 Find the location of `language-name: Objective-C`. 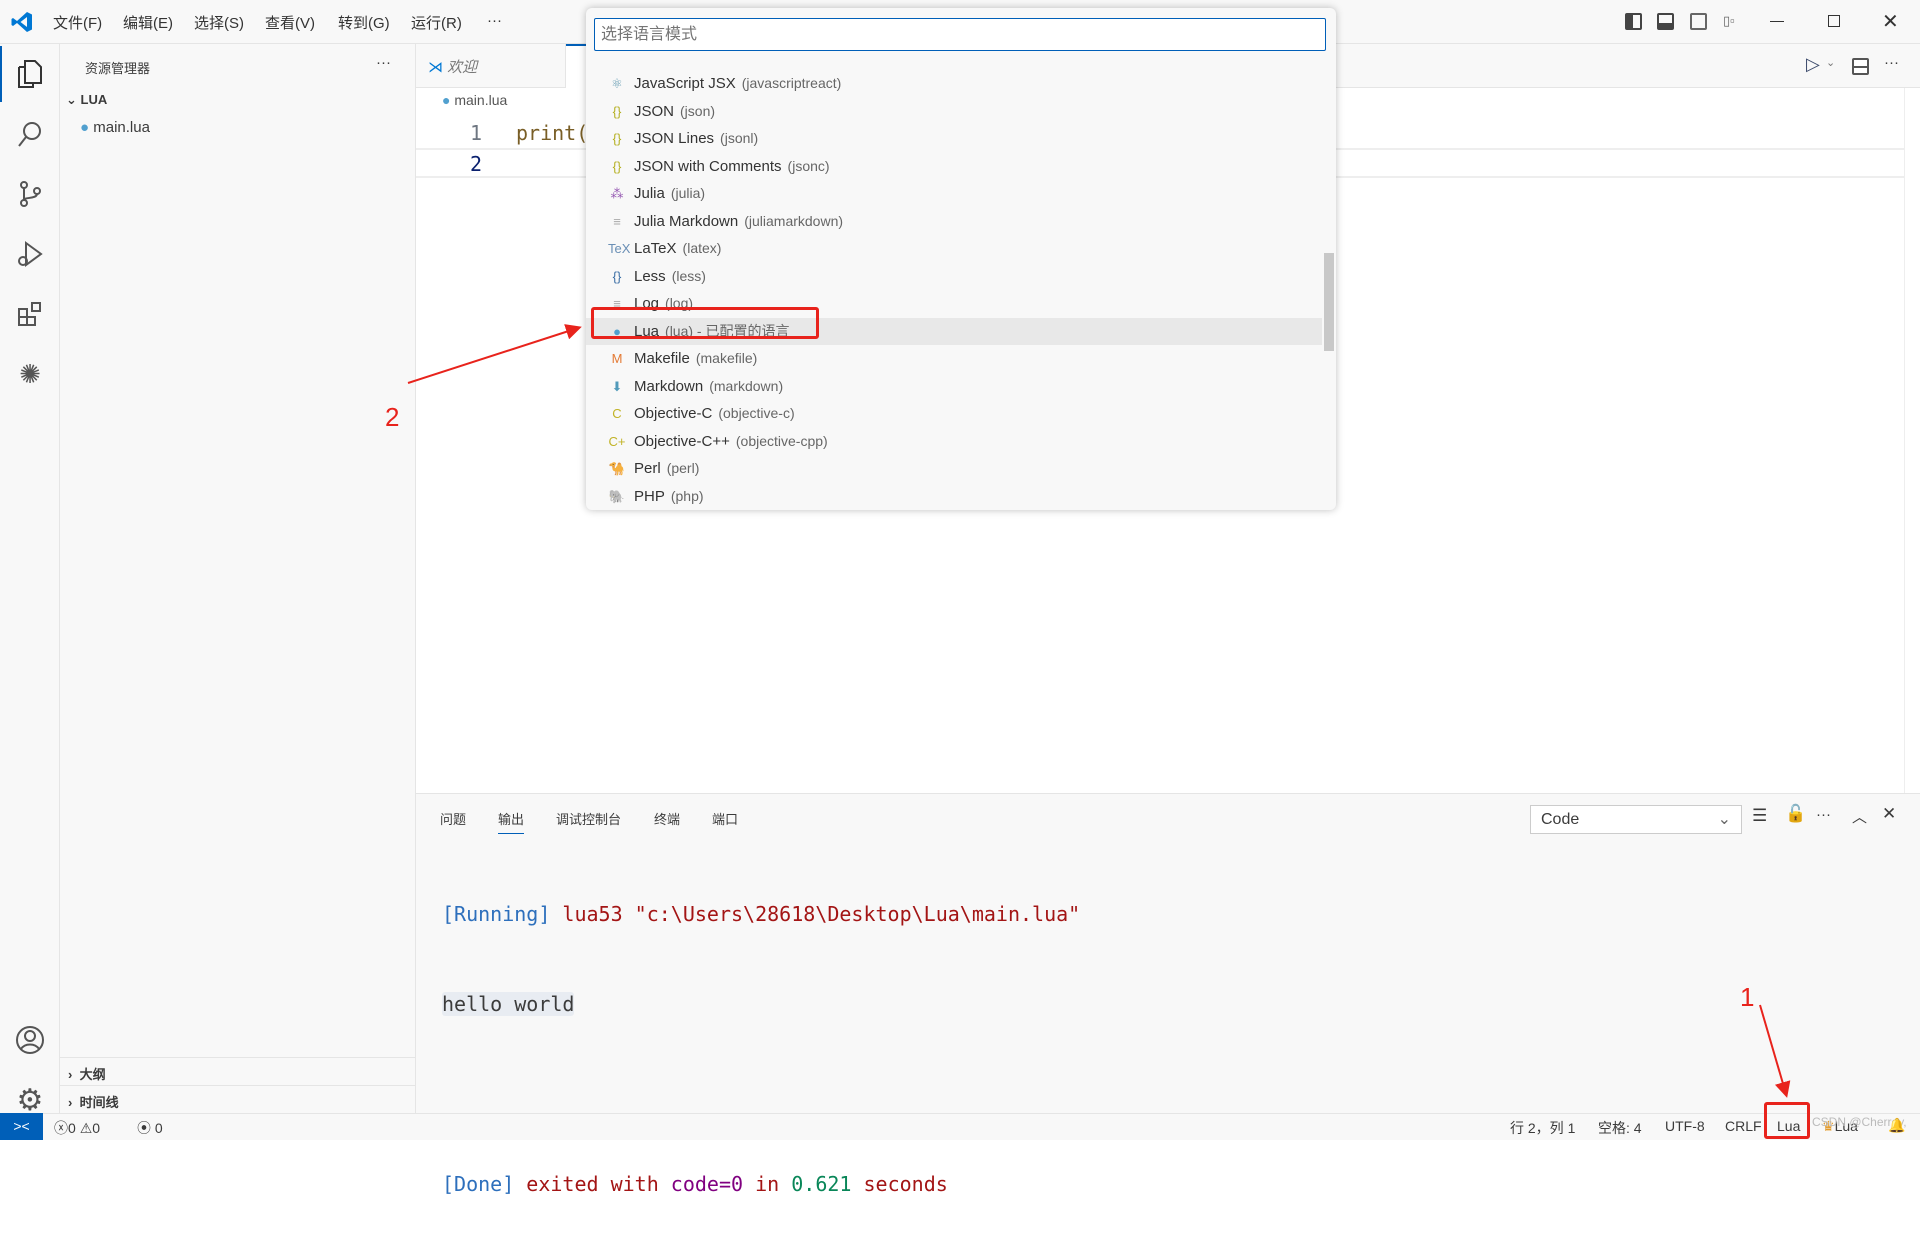

language-name: Objective-C is located at coordinates (673, 413).